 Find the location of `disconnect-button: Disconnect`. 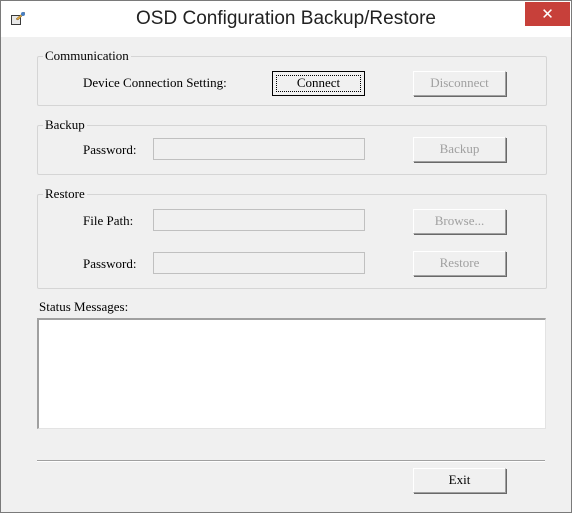

disconnect-button: Disconnect is located at coordinates (459, 83).